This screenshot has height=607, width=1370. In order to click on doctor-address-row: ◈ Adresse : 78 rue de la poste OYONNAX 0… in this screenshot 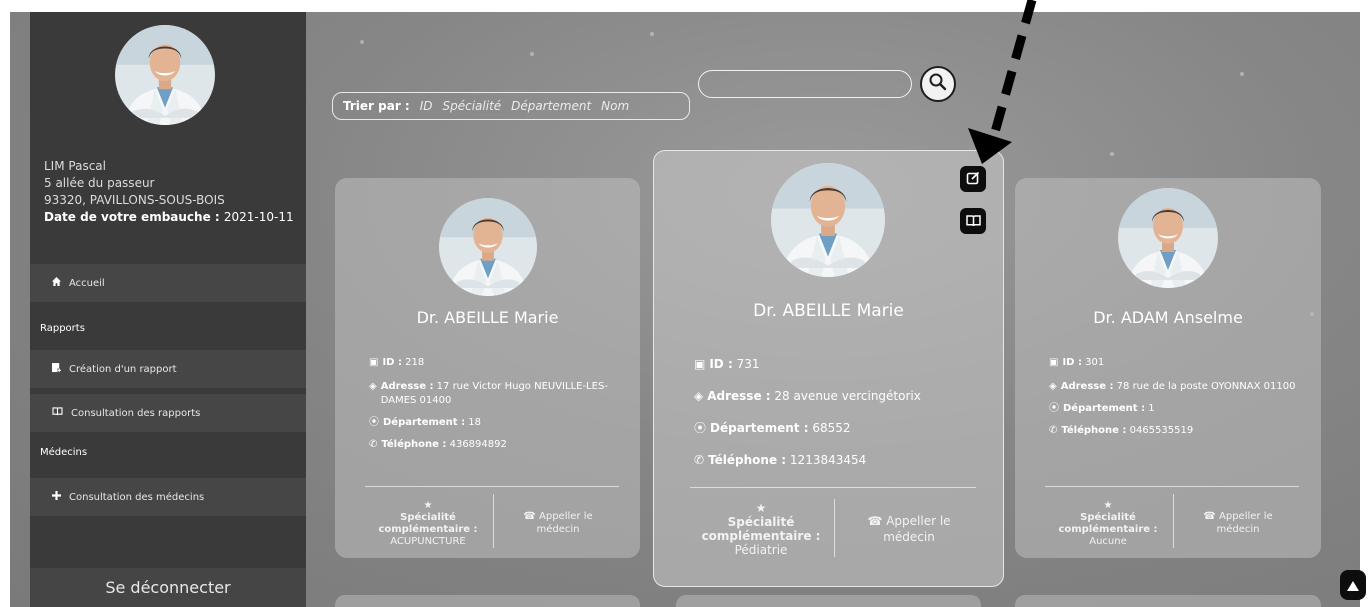, I will do `click(1175, 387)`.